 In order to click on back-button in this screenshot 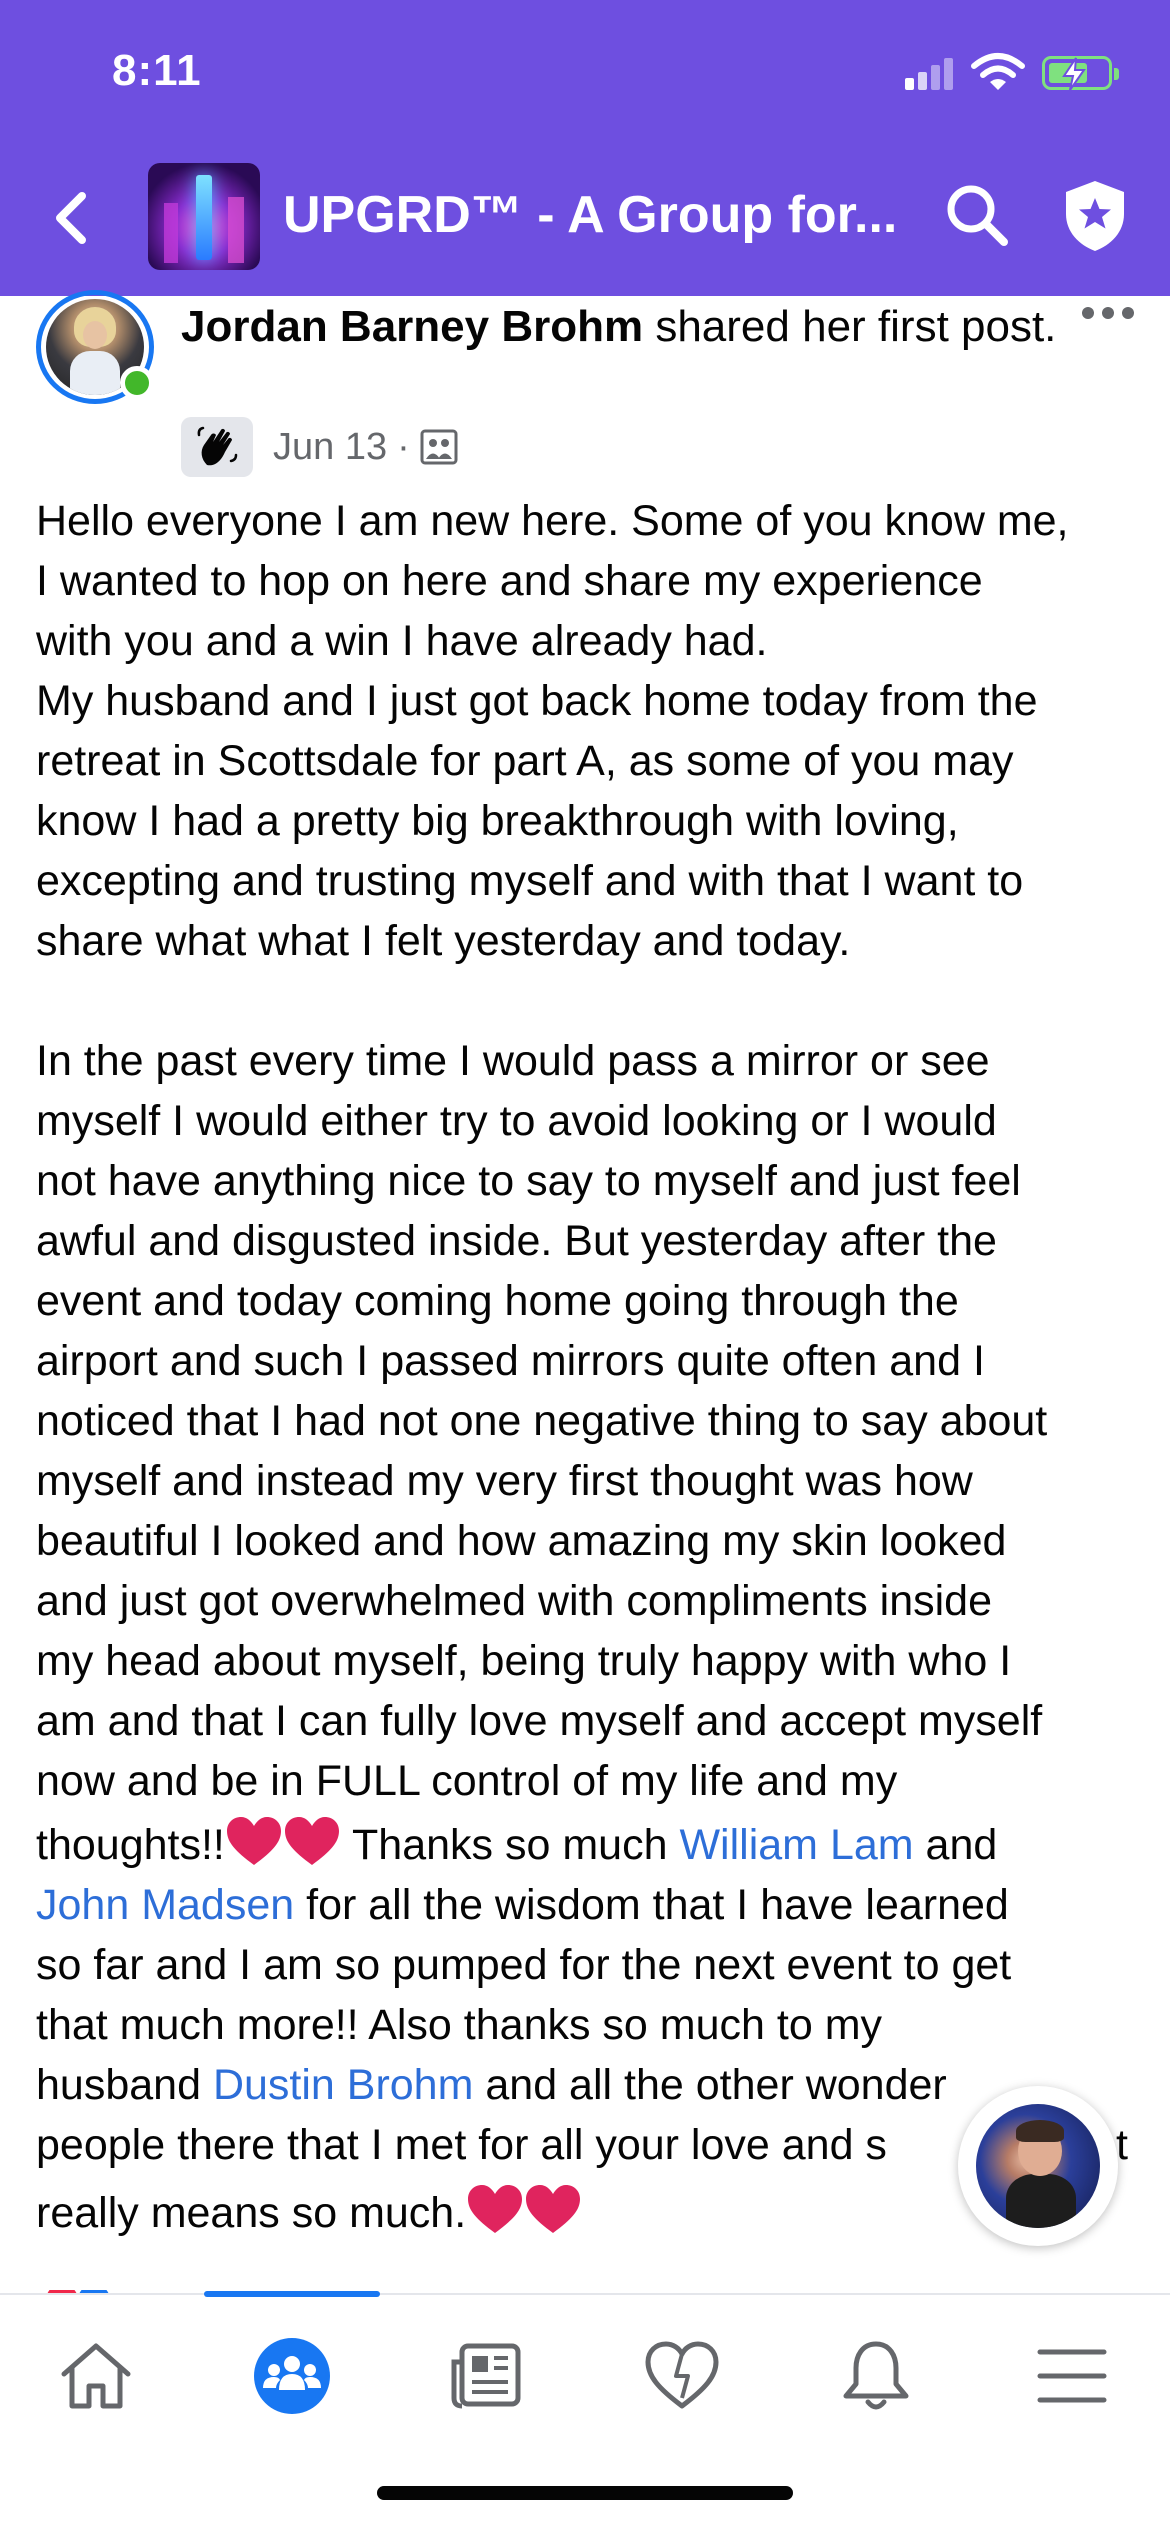, I will do `click(73, 218)`.